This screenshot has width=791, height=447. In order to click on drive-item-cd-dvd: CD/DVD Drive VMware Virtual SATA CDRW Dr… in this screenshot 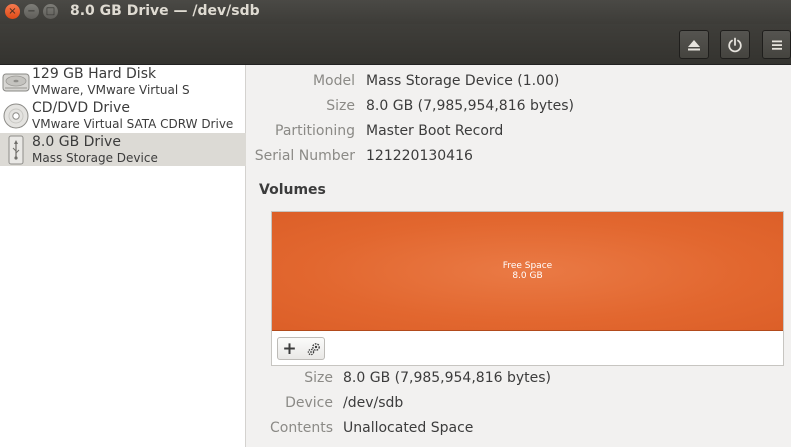, I will do `click(123, 115)`.